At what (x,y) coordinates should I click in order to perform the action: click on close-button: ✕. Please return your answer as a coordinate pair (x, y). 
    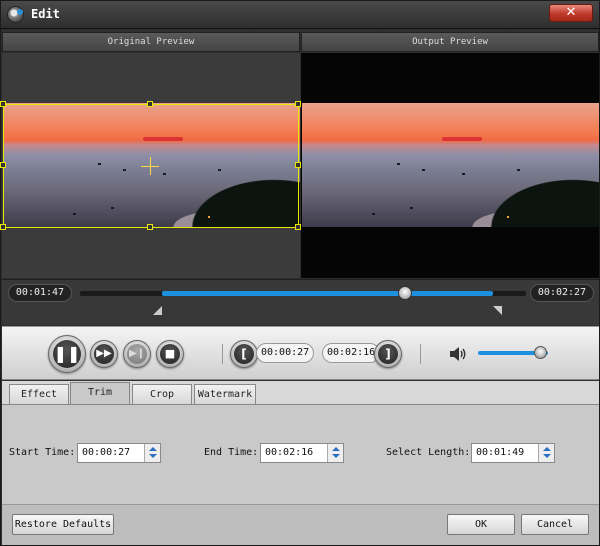
    Looking at the image, I should click on (571, 13).